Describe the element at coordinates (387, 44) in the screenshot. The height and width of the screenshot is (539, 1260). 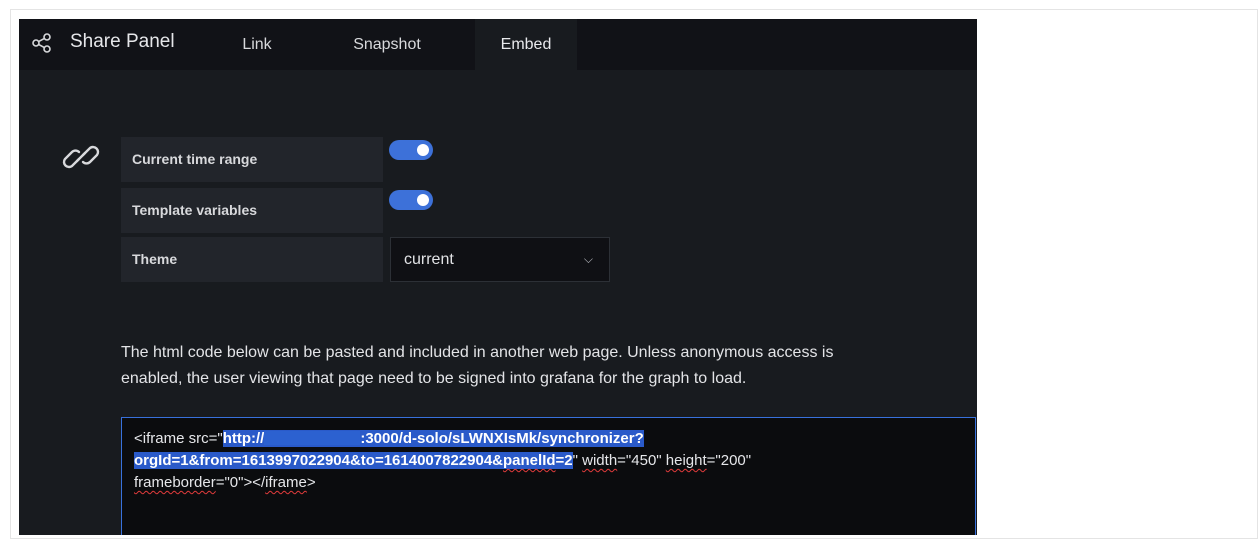
I see `tab-snapshot: Snapshot` at that location.